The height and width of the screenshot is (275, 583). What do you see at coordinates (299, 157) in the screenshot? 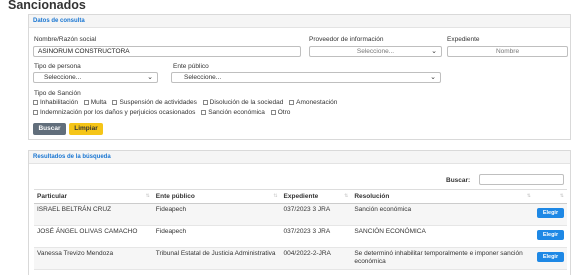
I see `results-panel-header: Resultados de la búsqueda` at bounding box center [299, 157].